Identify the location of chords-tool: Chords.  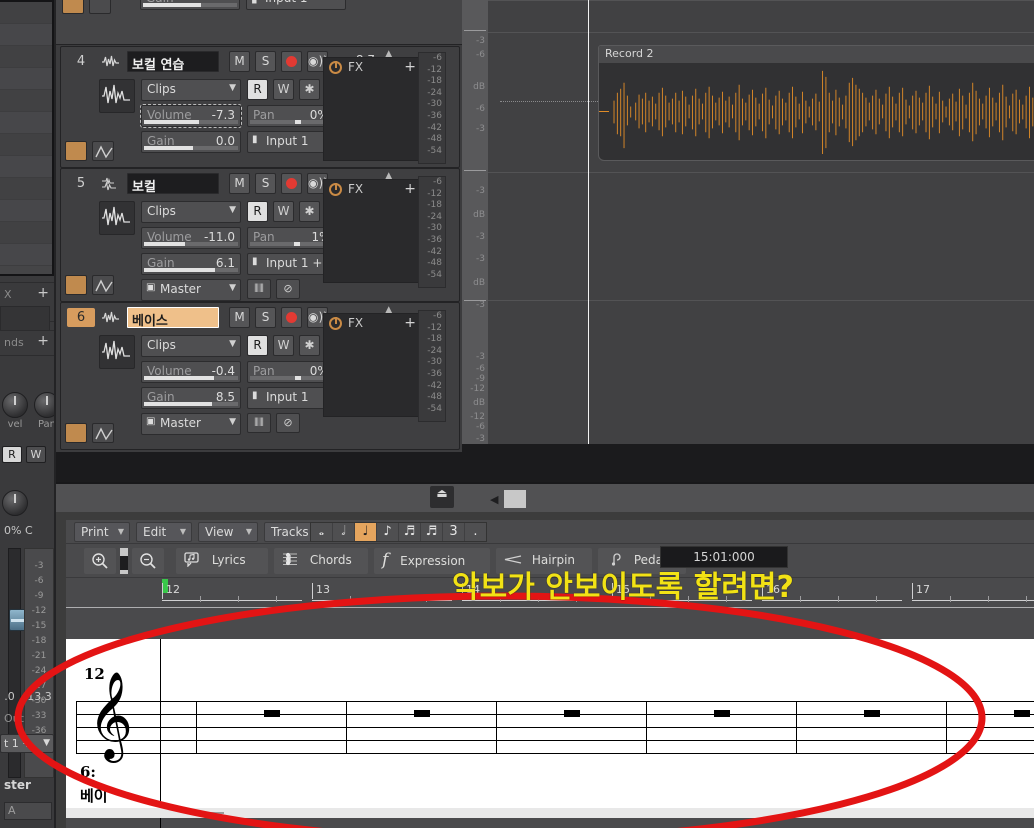
(321, 561).